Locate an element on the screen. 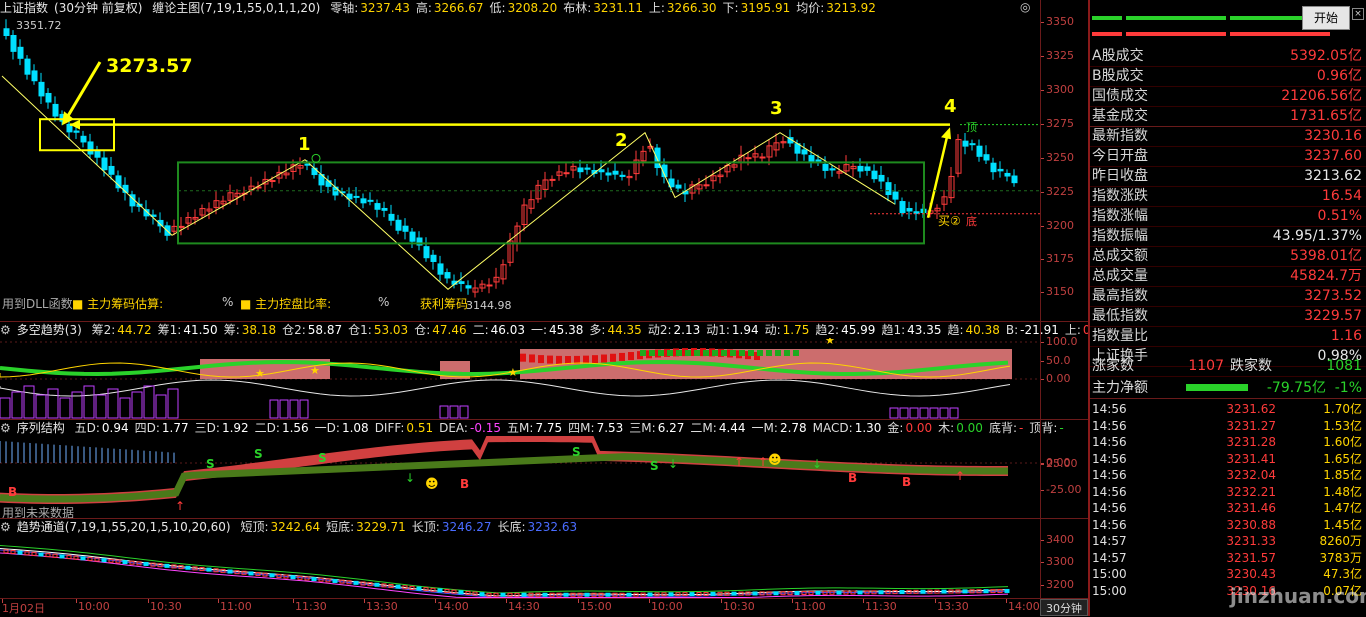 Image resolution: width=1366 pixels, height=617 pixels. high-label: 3351.72 is located at coordinates (39, 25).